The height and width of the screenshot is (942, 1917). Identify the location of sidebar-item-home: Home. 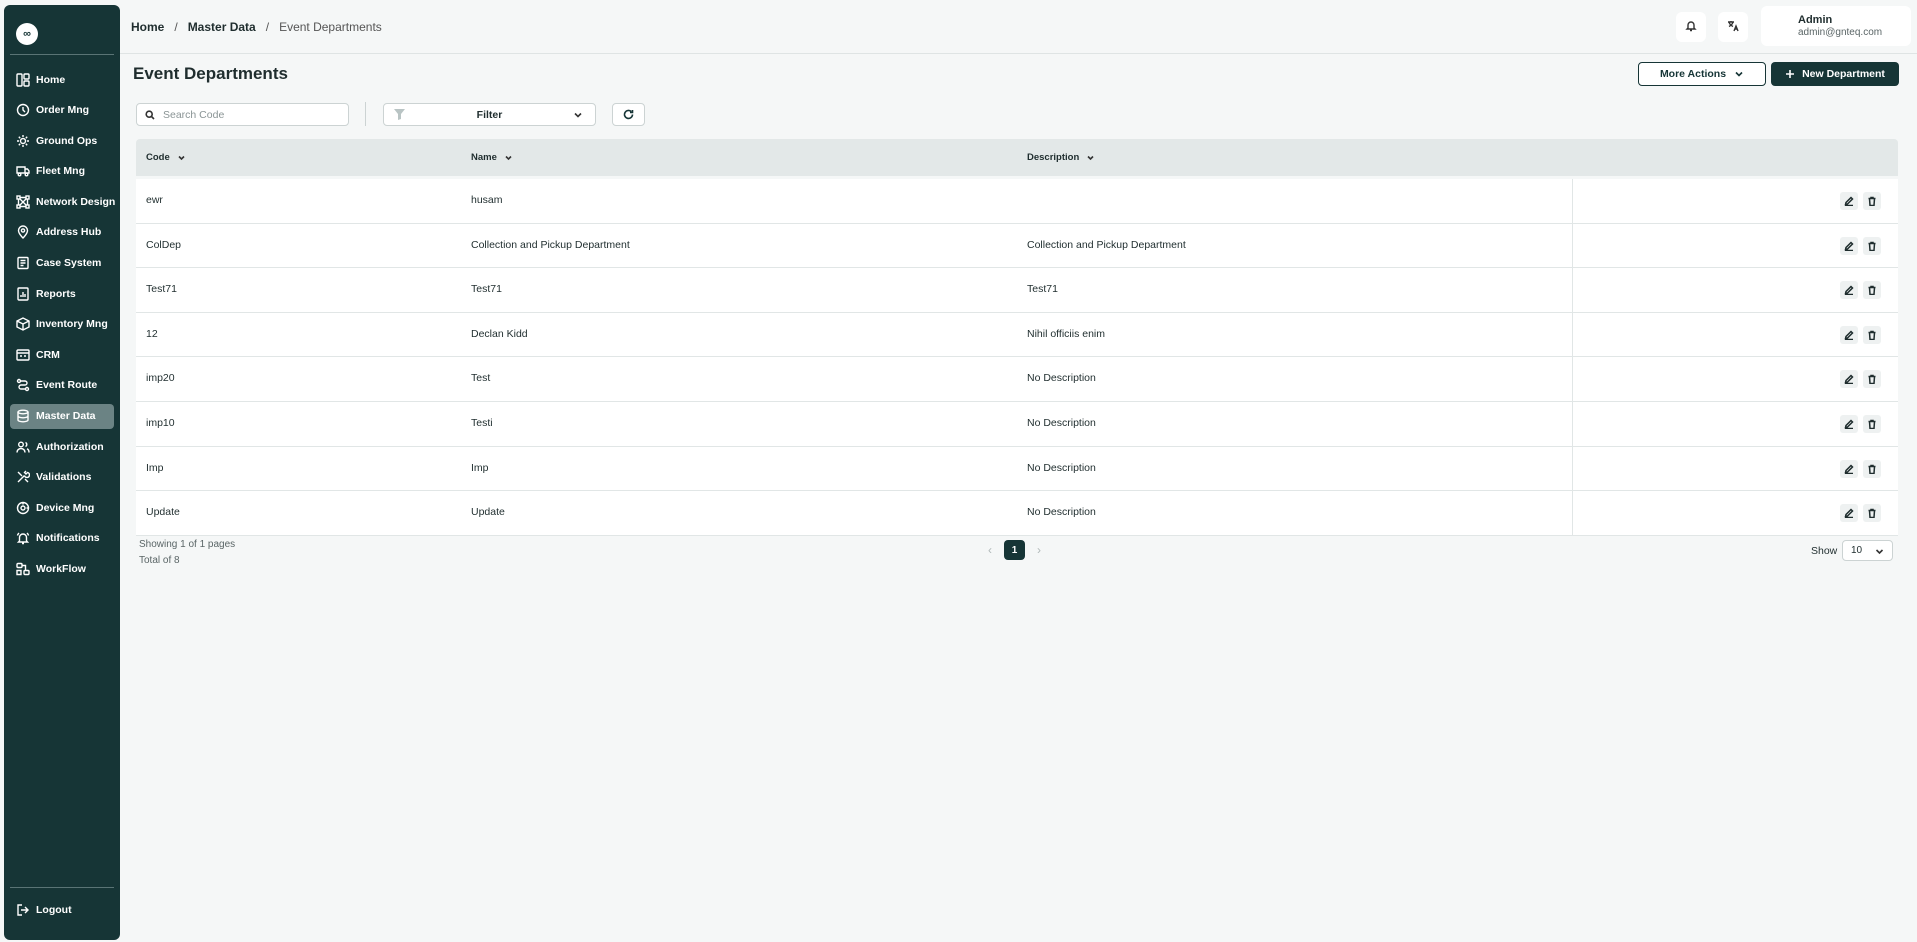
(62, 79).